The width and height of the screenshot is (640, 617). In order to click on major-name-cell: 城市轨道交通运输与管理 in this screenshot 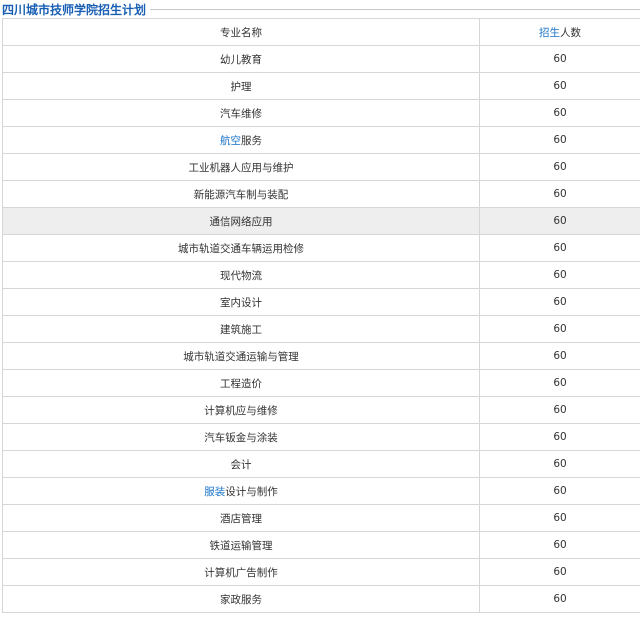, I will do `click(241, 356)`.